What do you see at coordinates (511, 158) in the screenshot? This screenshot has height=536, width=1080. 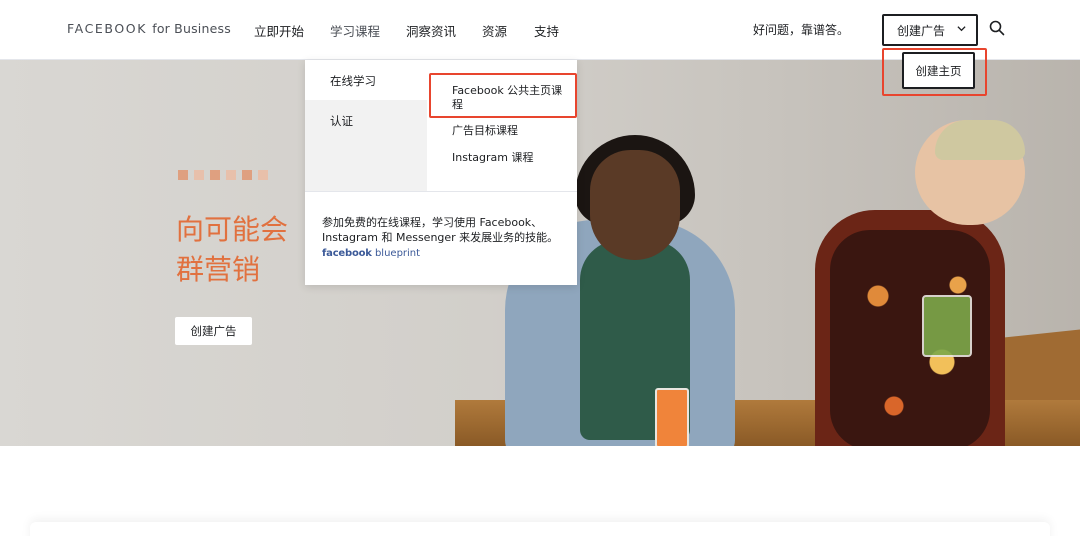 I see `subitem-instagram-course: Instagram 课程` at bounding box center [511, 158].